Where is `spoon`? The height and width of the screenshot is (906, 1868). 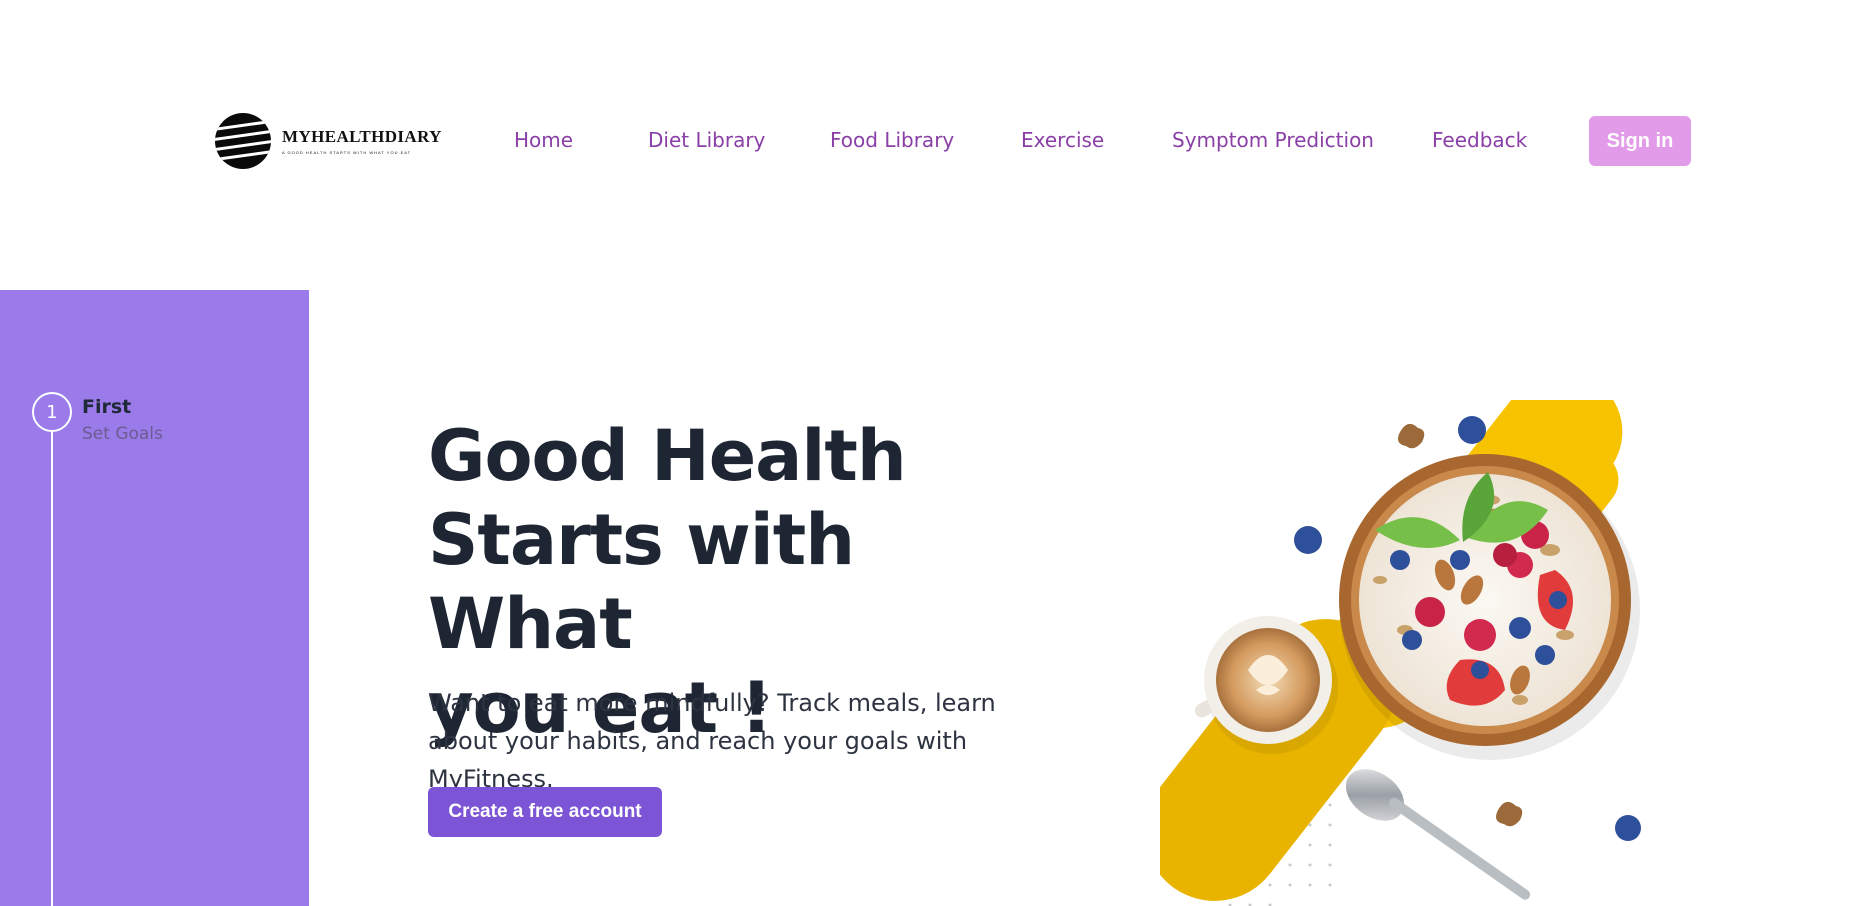
spoon is located at coordinates (1438, 834).